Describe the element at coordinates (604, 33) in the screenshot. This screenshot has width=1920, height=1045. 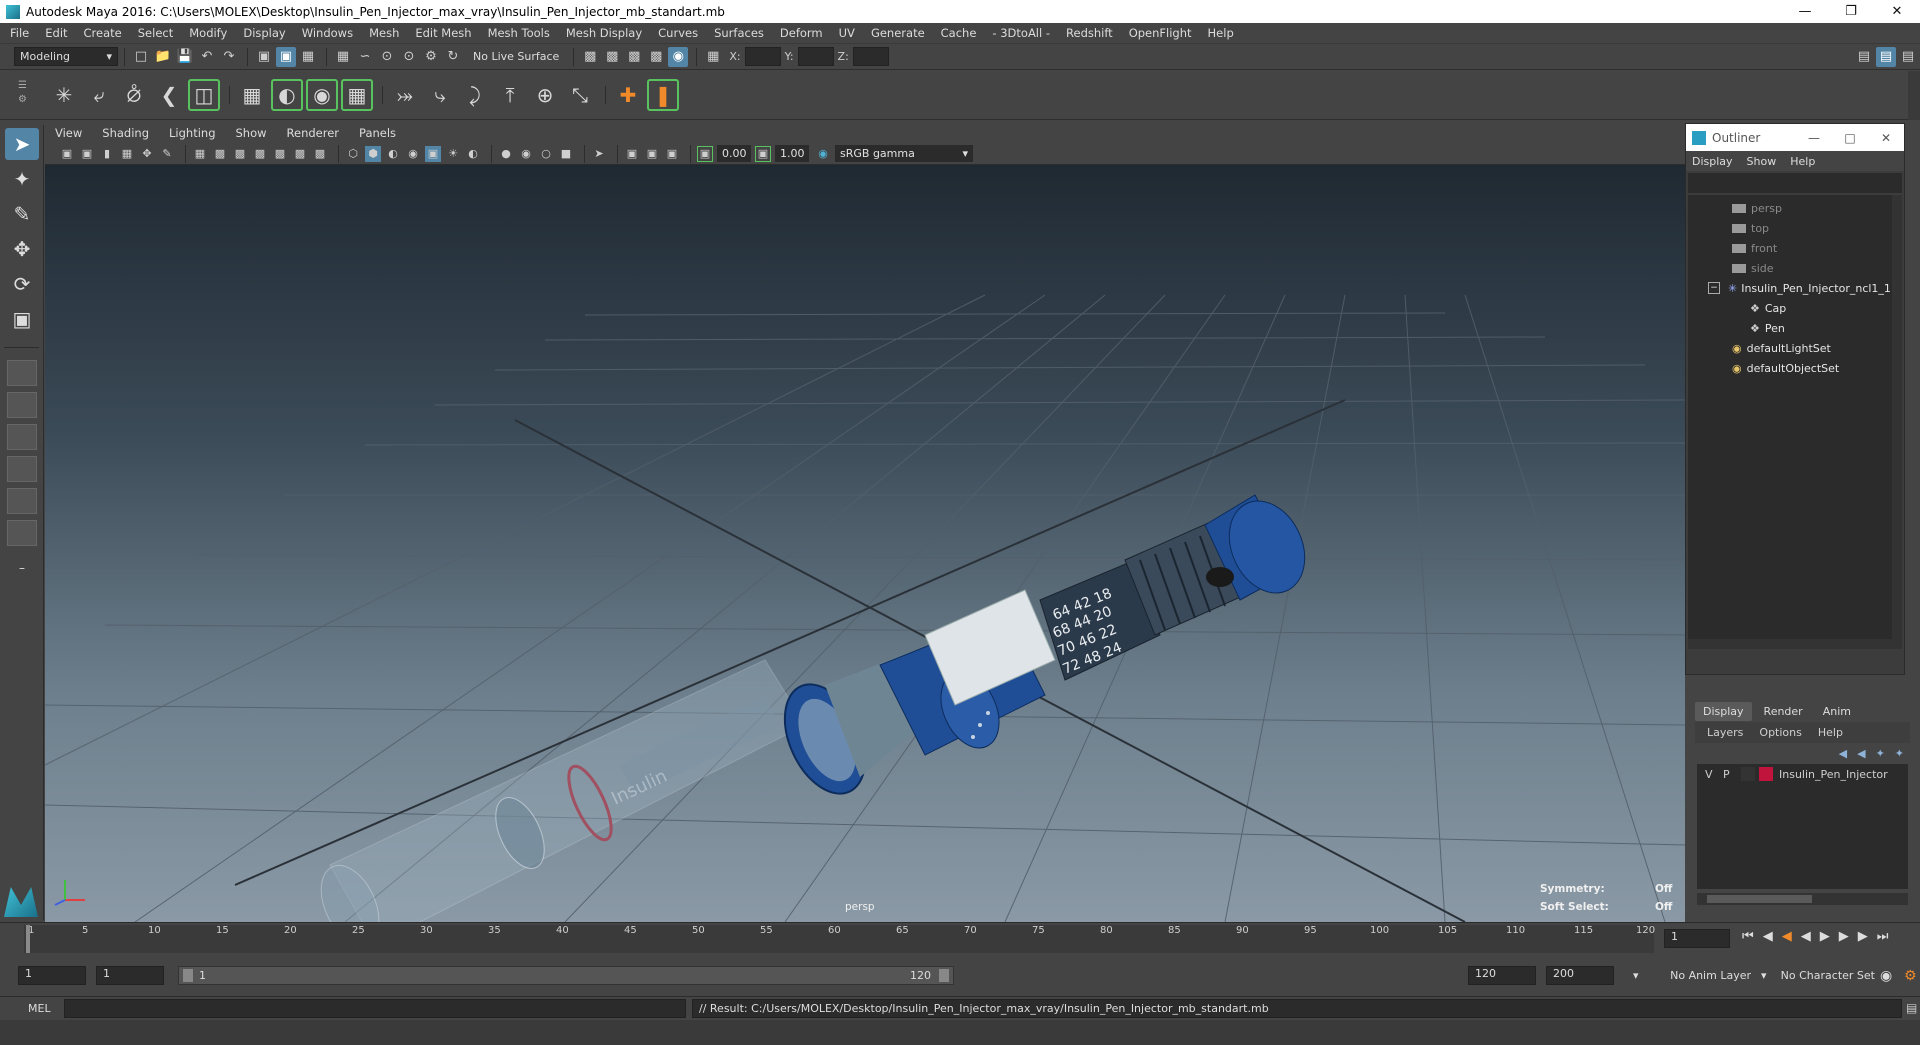
I see `menu-mesh-display: Mesh Display` at that location.